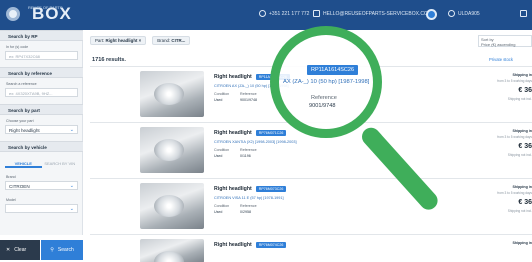 The image size is (532, 262). I want to click on account-text: ULDA905, so click(469, 13).